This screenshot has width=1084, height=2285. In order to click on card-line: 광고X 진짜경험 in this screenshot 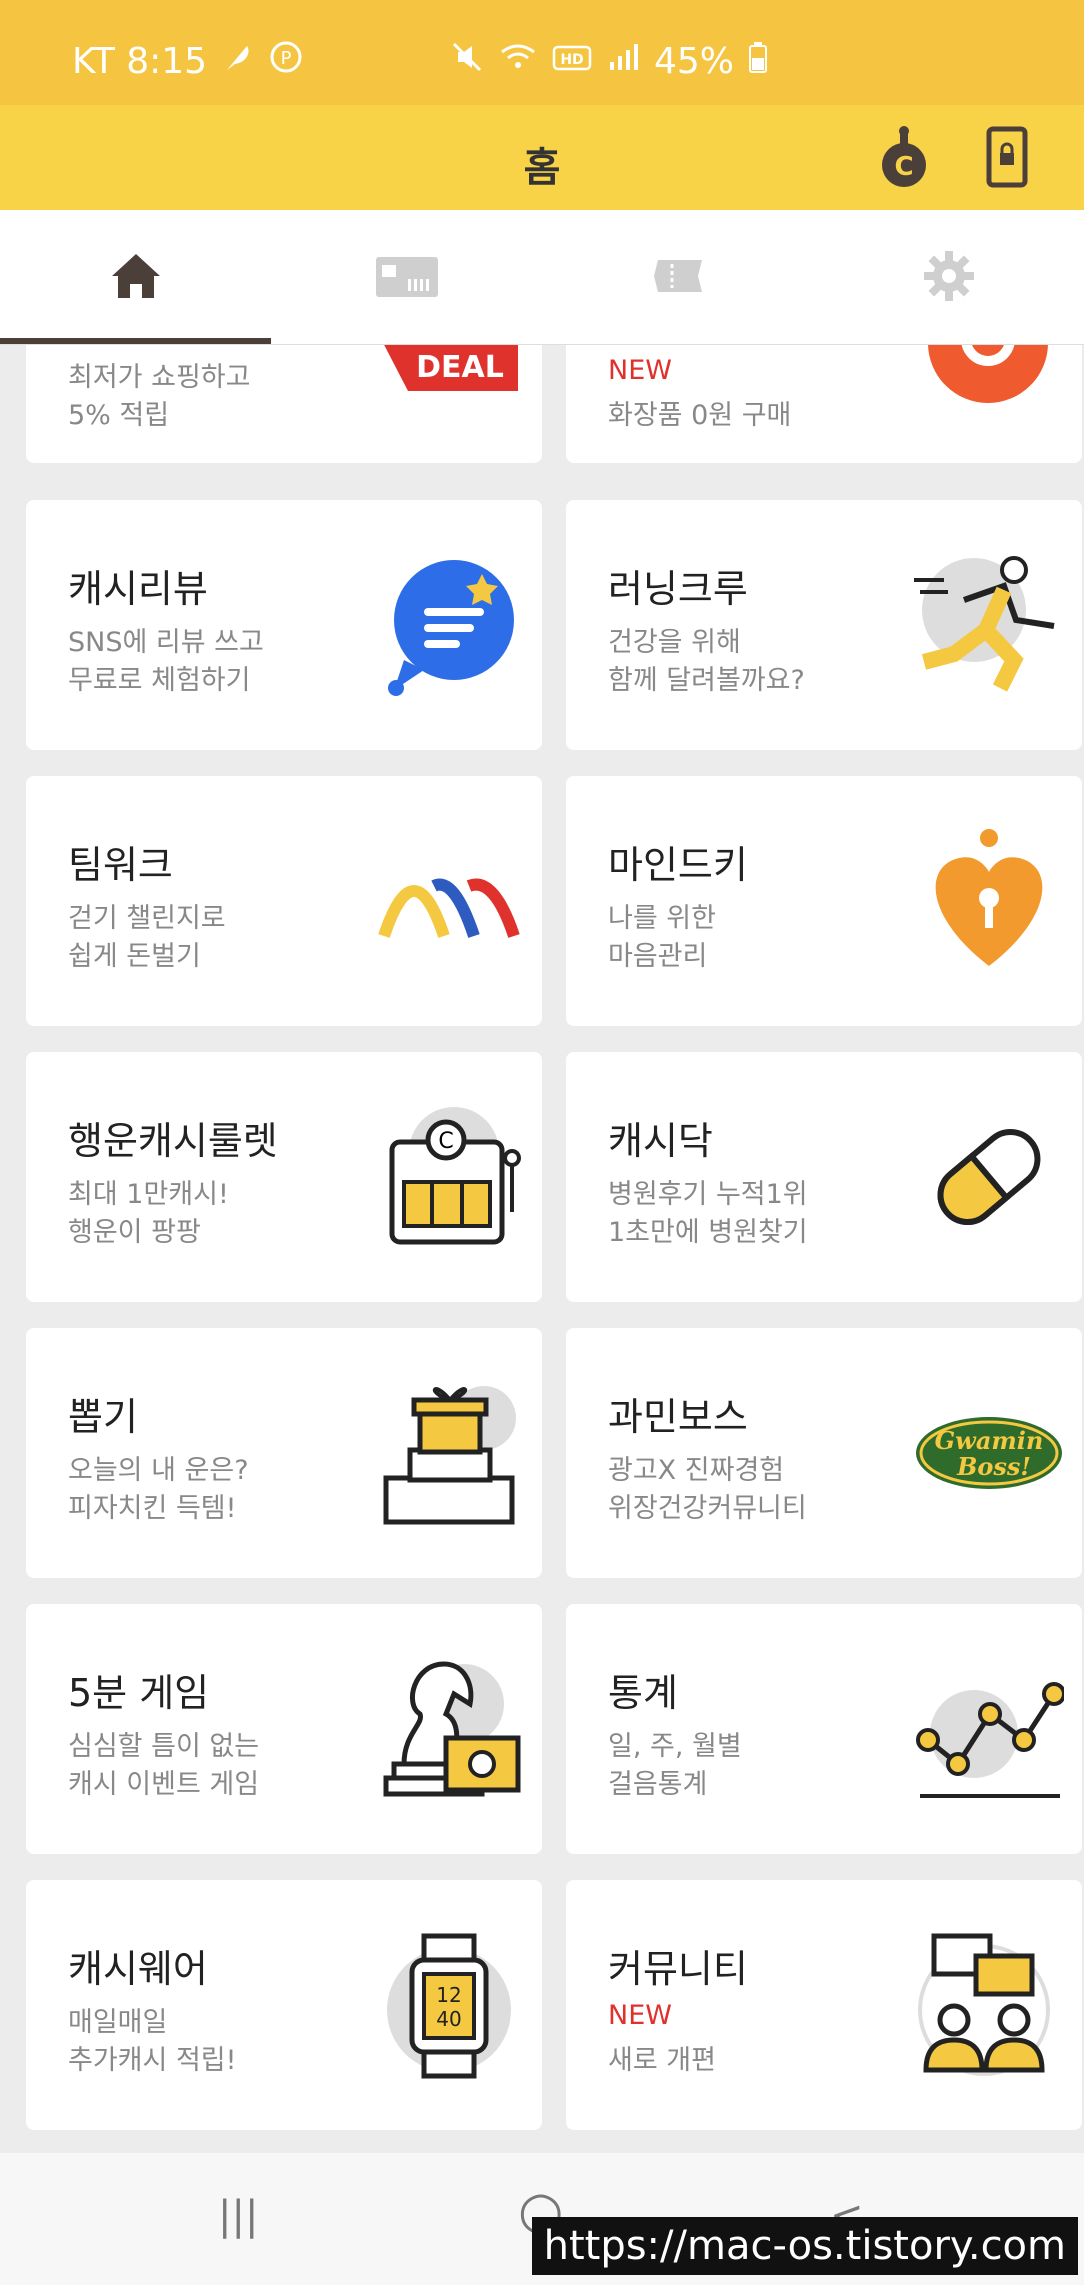, I will do `click(696, 1470)`.